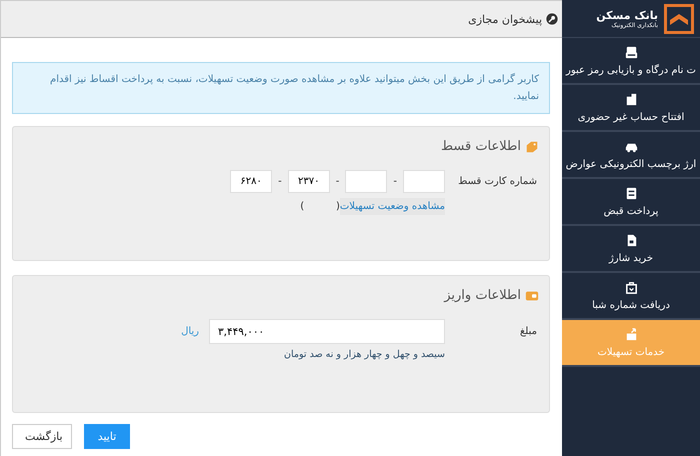 This screenshot has height=456, width=700. I want to click on panel-title: اطلاعات قسط, so click(481, 146).